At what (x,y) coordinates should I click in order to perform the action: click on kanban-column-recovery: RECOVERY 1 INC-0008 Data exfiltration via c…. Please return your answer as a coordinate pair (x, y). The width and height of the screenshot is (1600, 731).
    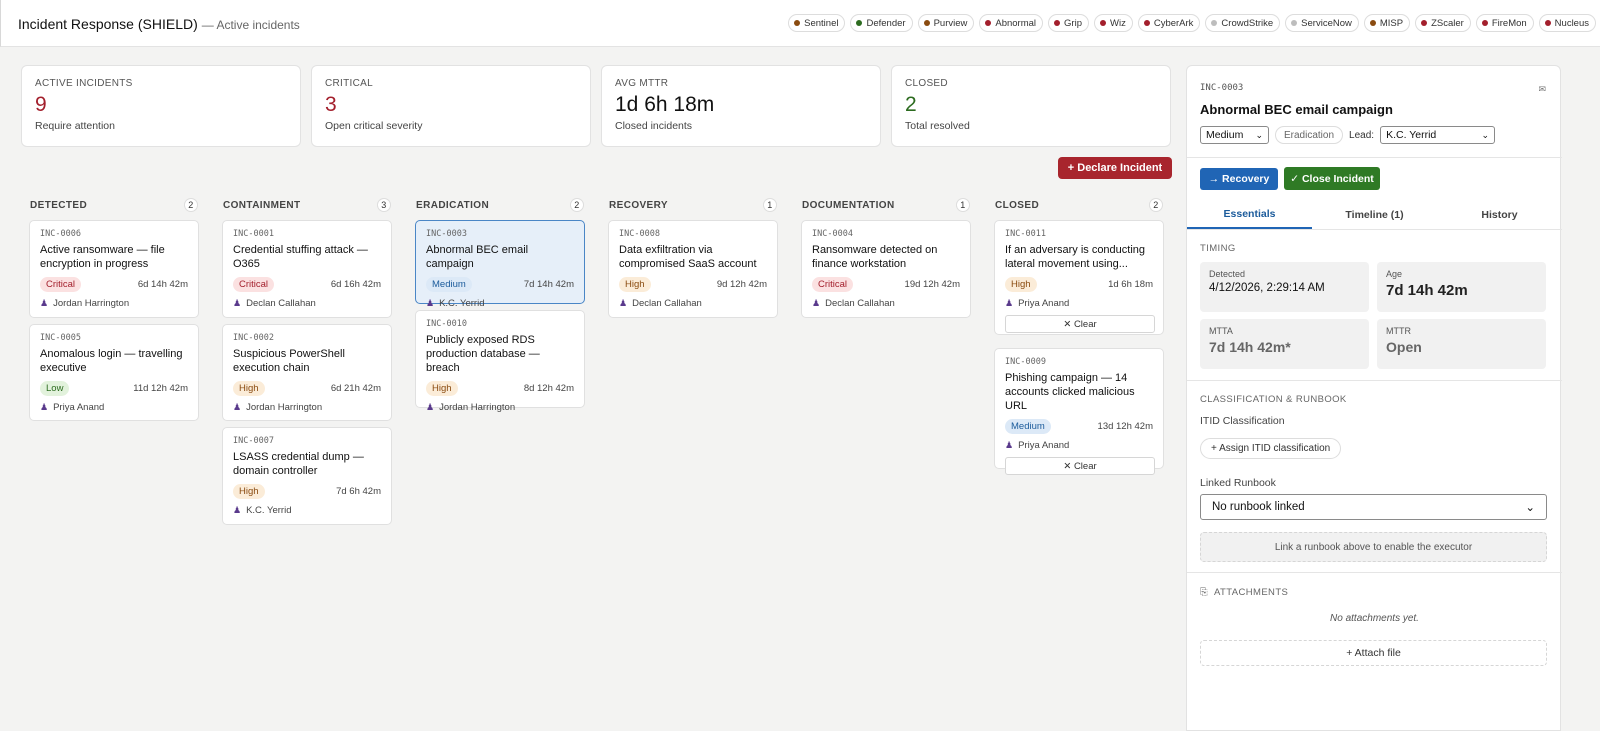
    Looking at the image, I should click on (693, 257).